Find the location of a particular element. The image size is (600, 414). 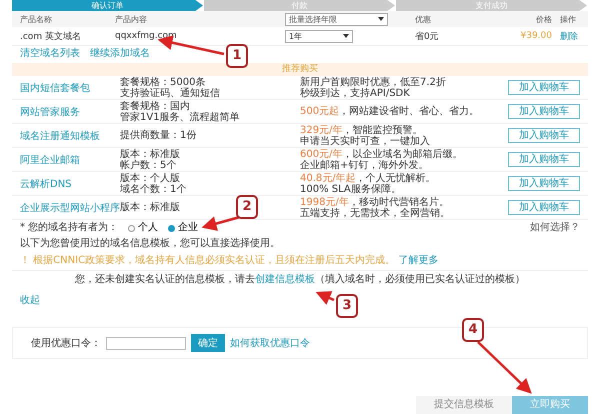

product-description: 秒级到达，支持API/SDK is located at coordinates (355, 93).